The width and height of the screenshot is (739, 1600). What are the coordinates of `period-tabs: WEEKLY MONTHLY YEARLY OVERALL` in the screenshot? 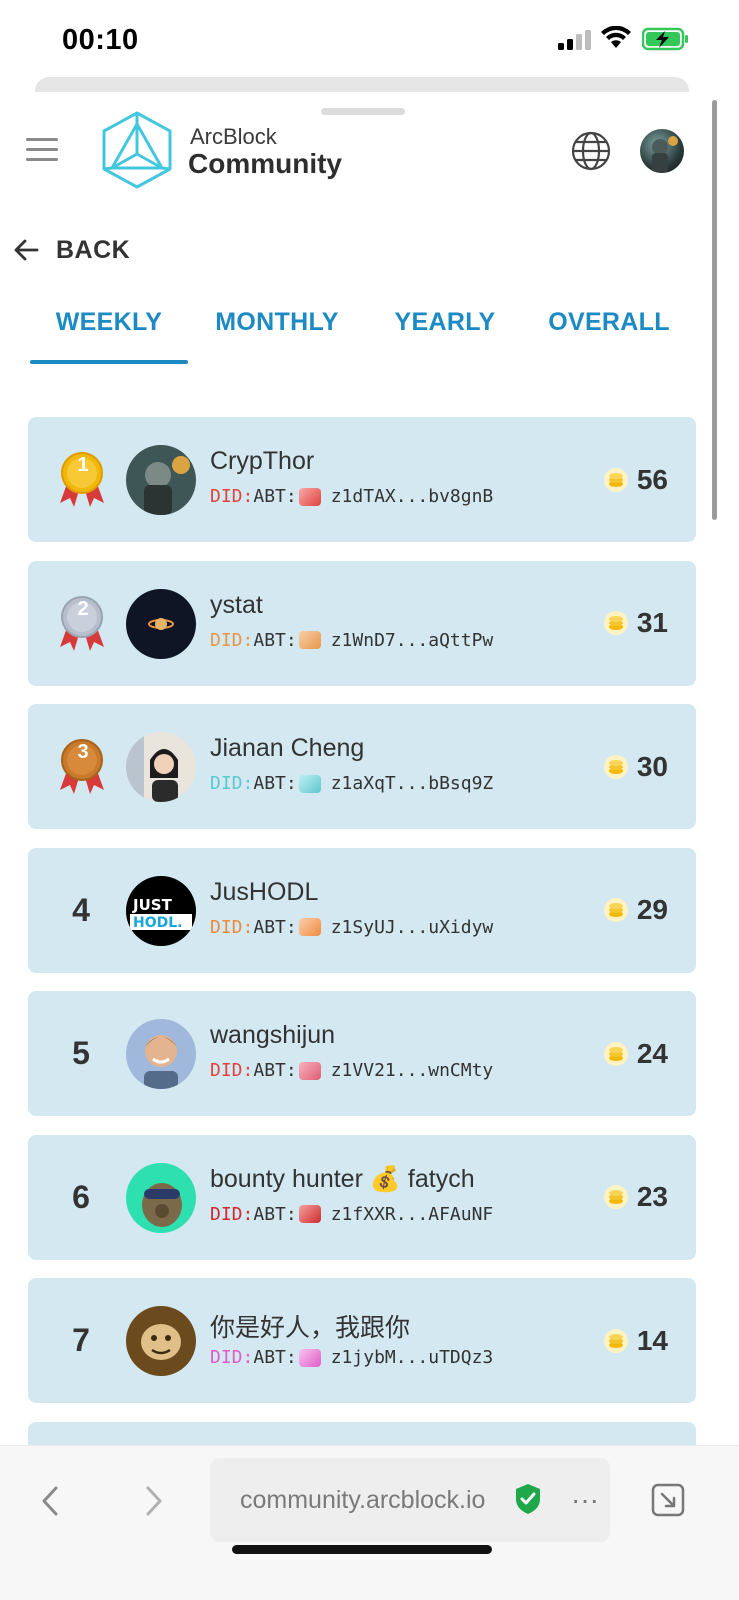 It's located at (370, 333).